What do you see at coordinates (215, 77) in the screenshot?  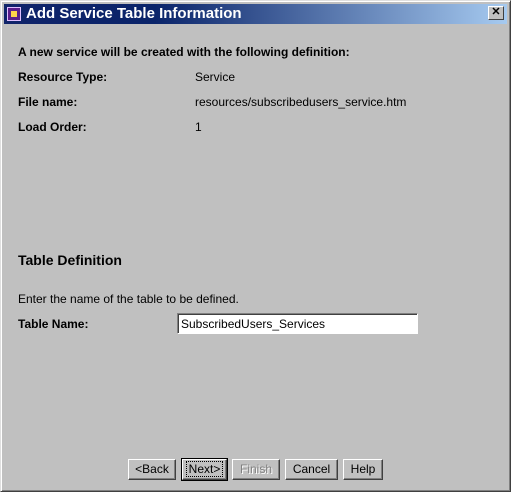 I see `resource-type-value: Service` at bounding box center [215, 77].